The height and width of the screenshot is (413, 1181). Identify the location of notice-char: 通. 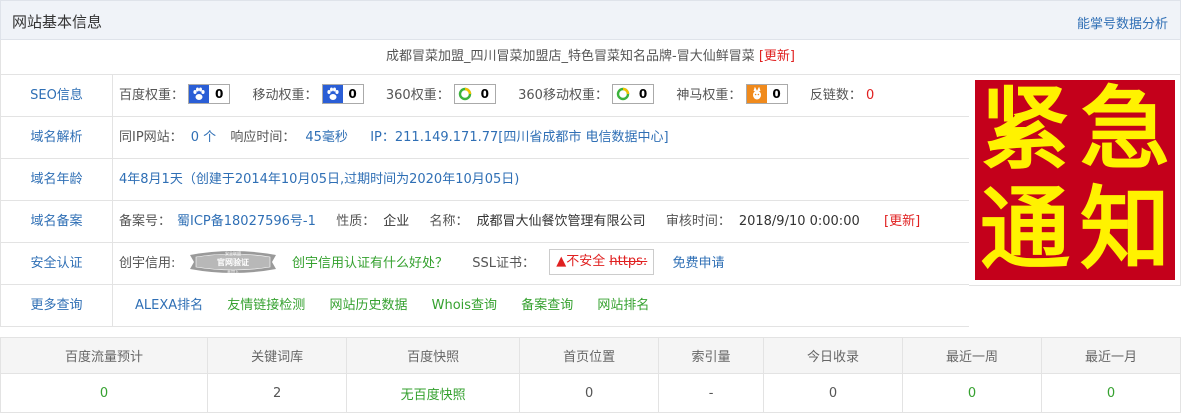
(1025, 229).